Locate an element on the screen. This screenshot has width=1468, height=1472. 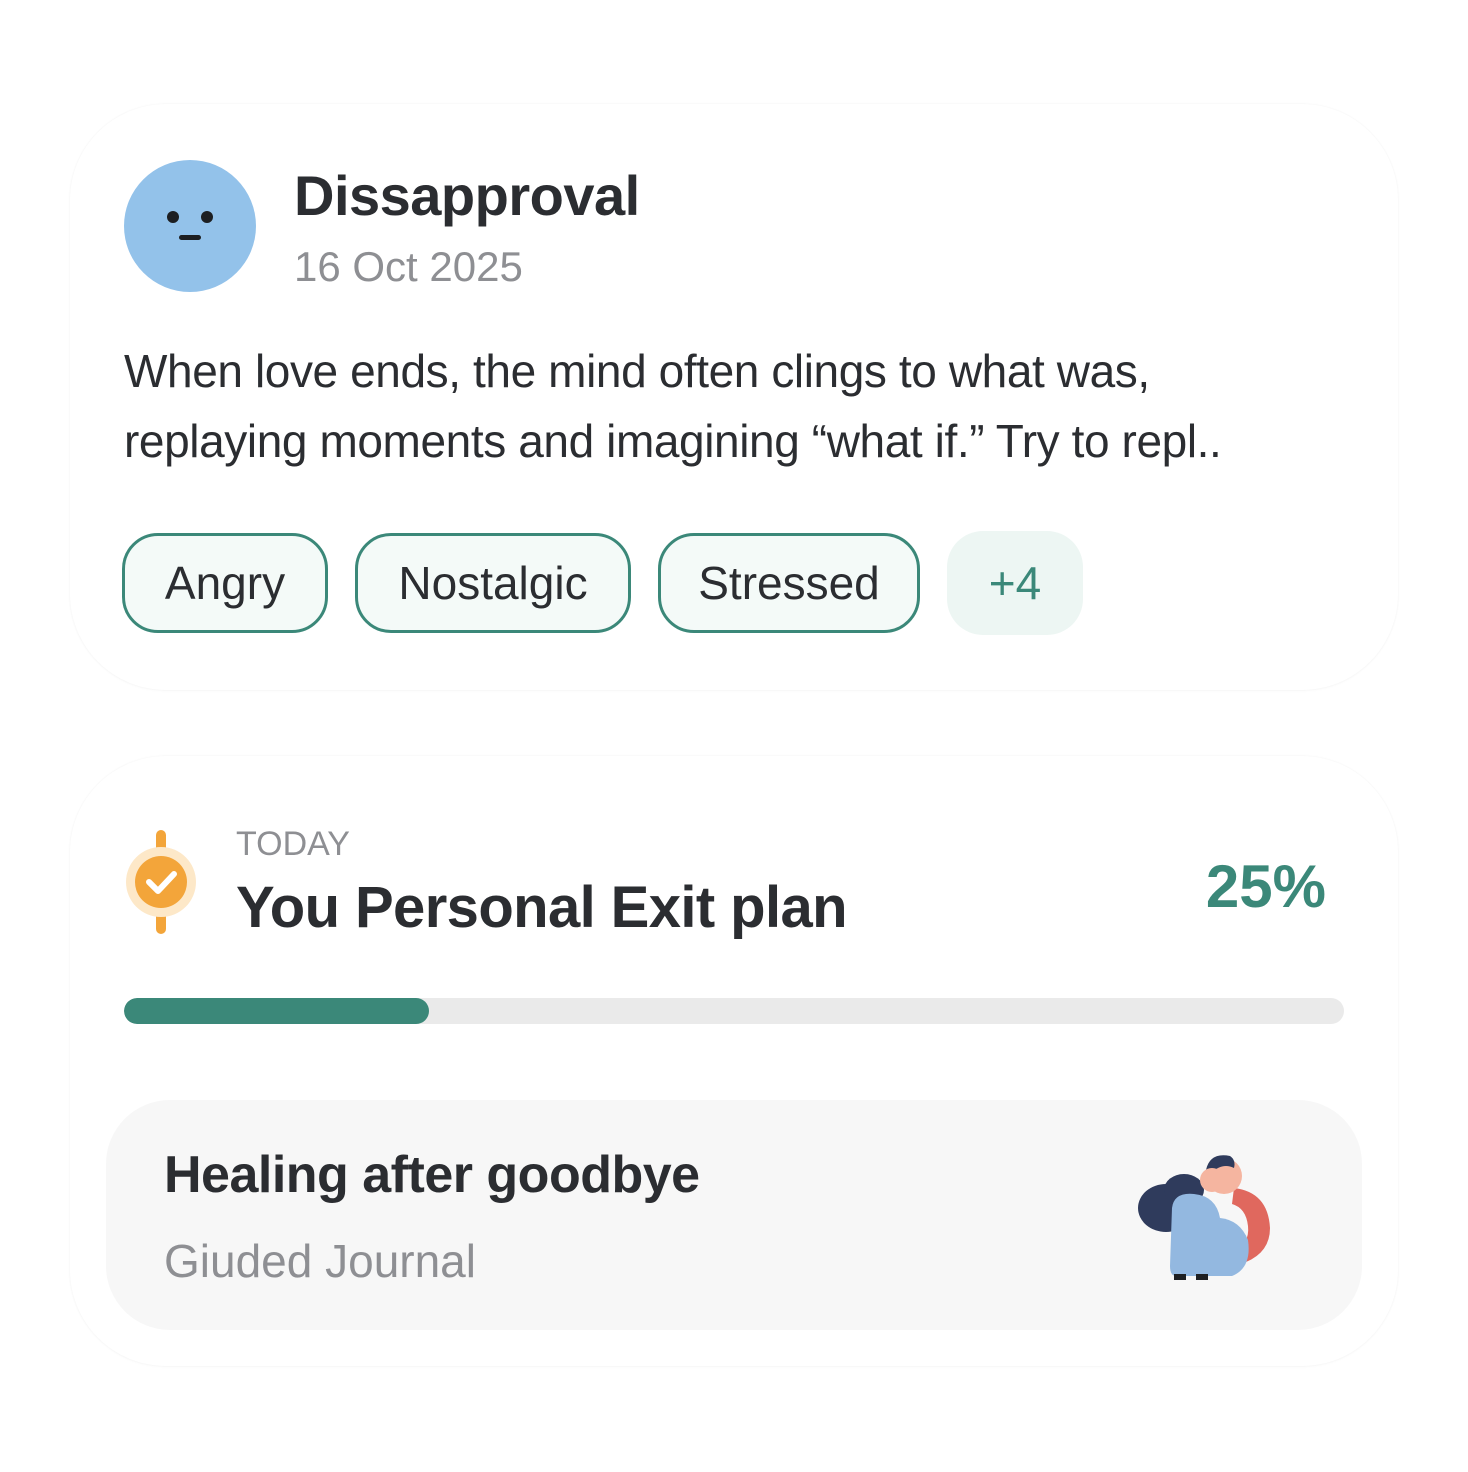
tag-stressed: Stressed is located at coordinates (789, 583).